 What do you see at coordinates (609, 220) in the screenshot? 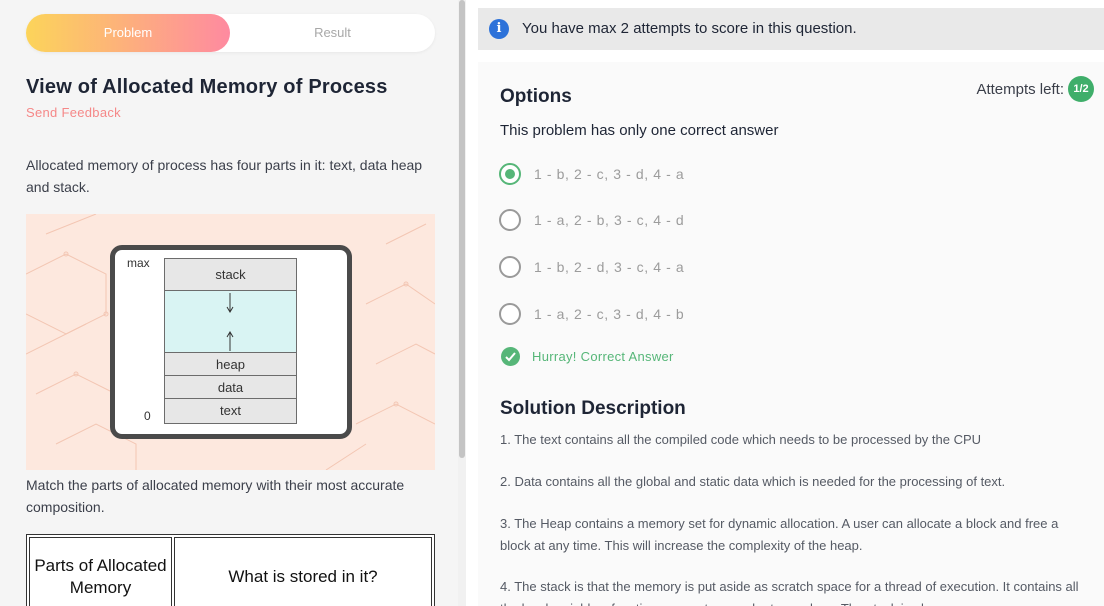
I see `option-label: 1 - a, 2 - b, 3 - c, 4 - d` at bounding box center [609, 220].